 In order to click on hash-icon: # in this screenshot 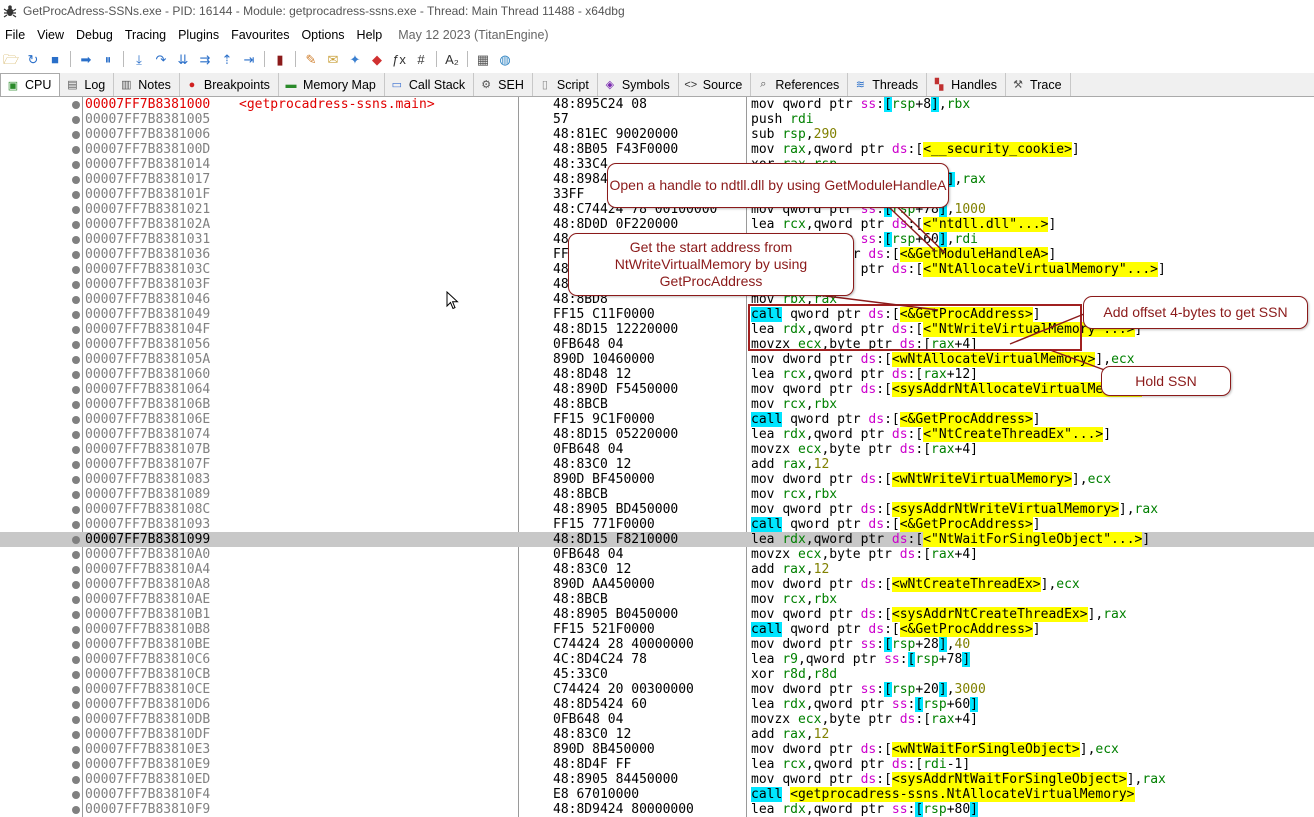, I will do `click(421, 59)`.